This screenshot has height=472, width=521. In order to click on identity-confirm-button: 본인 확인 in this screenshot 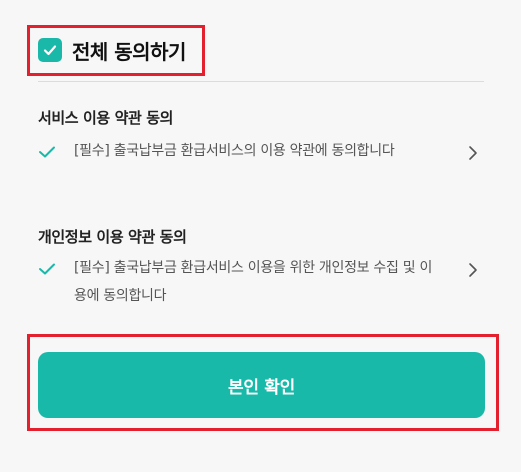, I will do `click(261, 385)`.